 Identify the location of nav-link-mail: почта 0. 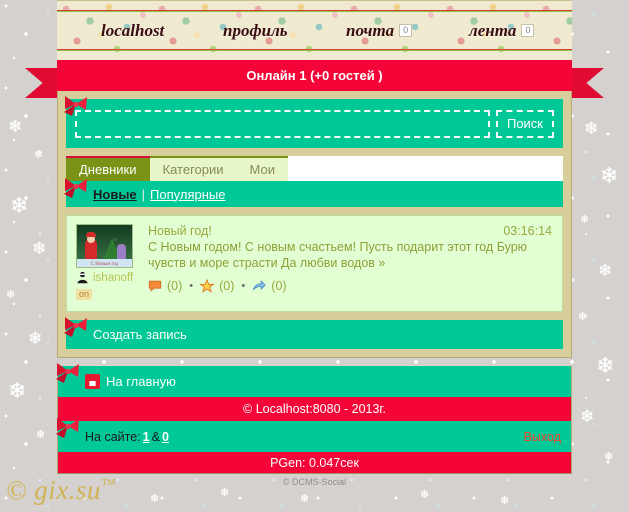
(379, 30).